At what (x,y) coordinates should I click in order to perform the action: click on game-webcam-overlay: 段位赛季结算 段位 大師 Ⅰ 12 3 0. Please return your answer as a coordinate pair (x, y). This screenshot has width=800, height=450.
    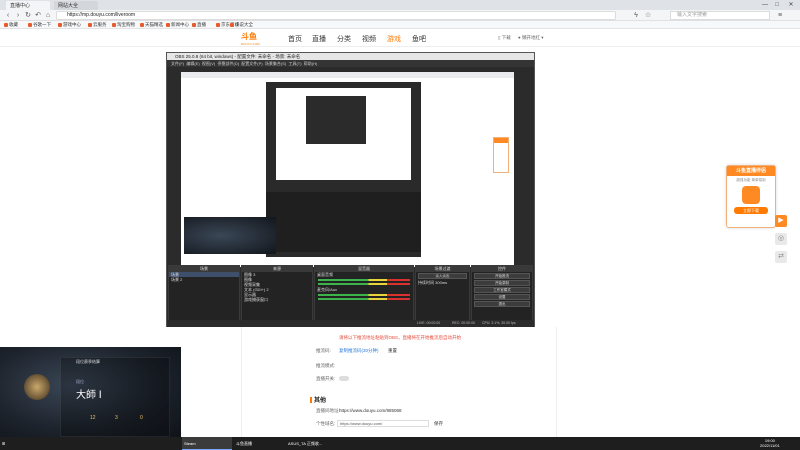
    Looking at the image, I should click on (90, 395).